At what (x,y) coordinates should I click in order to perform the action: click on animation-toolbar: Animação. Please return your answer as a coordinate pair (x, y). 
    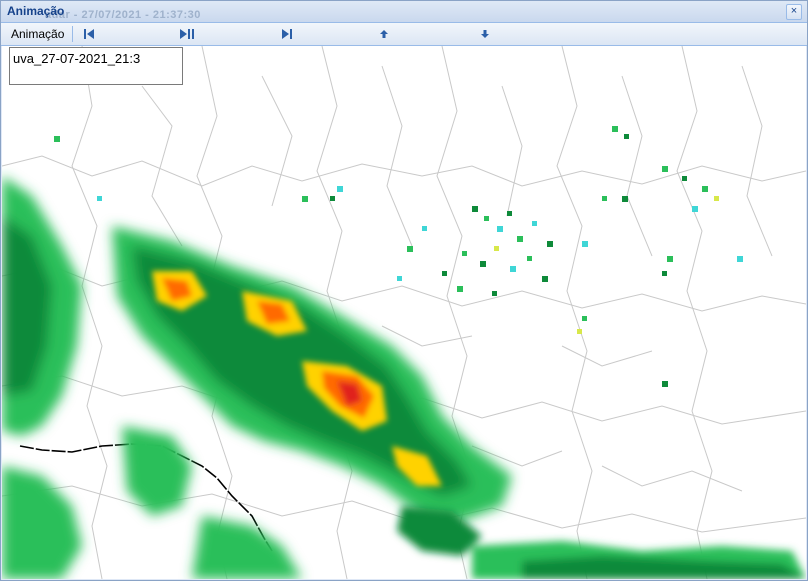
    Looking at the image, I should click on (404, 34).